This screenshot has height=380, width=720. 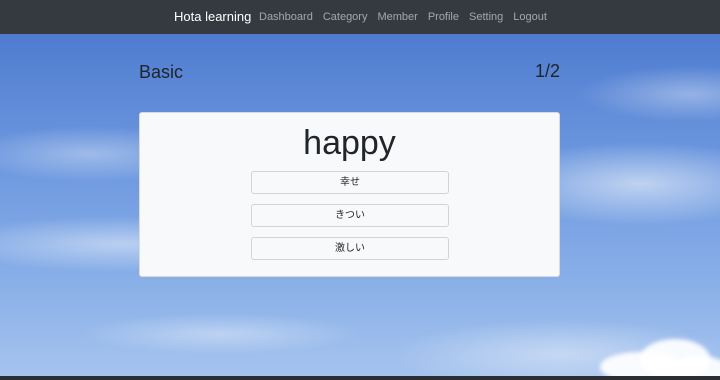 What do you see at coordinates (350, 182) in the screenshot?
I see `answer-button-1: 幸せ` at bounding box center [350, 182].